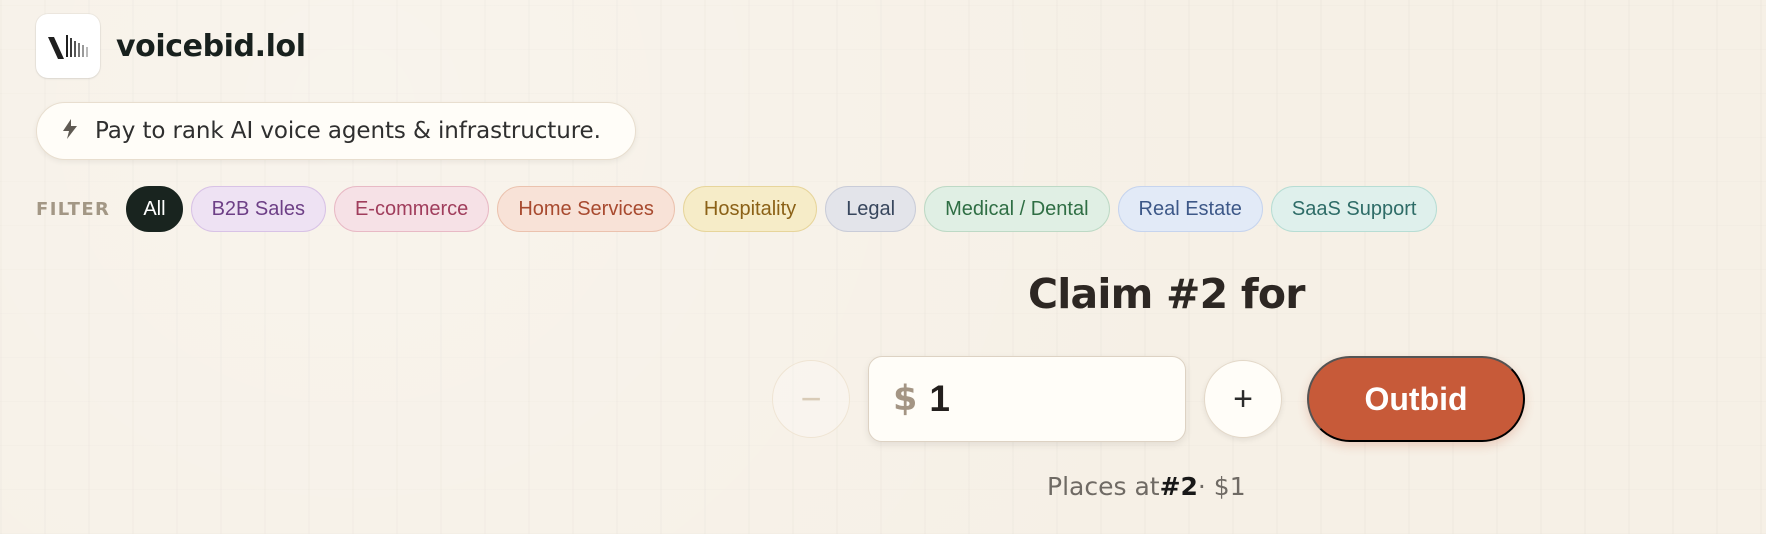 Image resolution: width=1766 pixels, height=534 pixels. Describe the element at coordinates (871, 209) in the screenshot. I see `filter-chip-legal: Legal` at that location.